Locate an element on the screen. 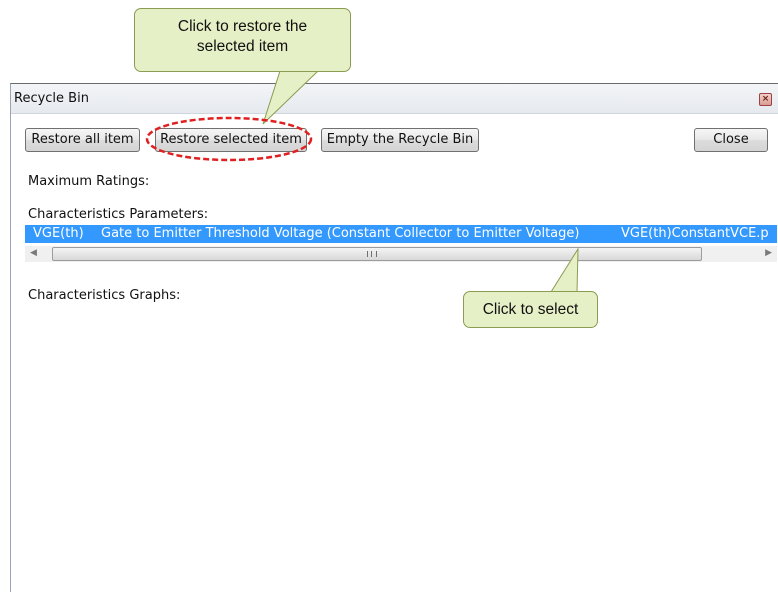 The image size is (778, 592). window-title: Recycle Bin is located at coordinates (51, 98).